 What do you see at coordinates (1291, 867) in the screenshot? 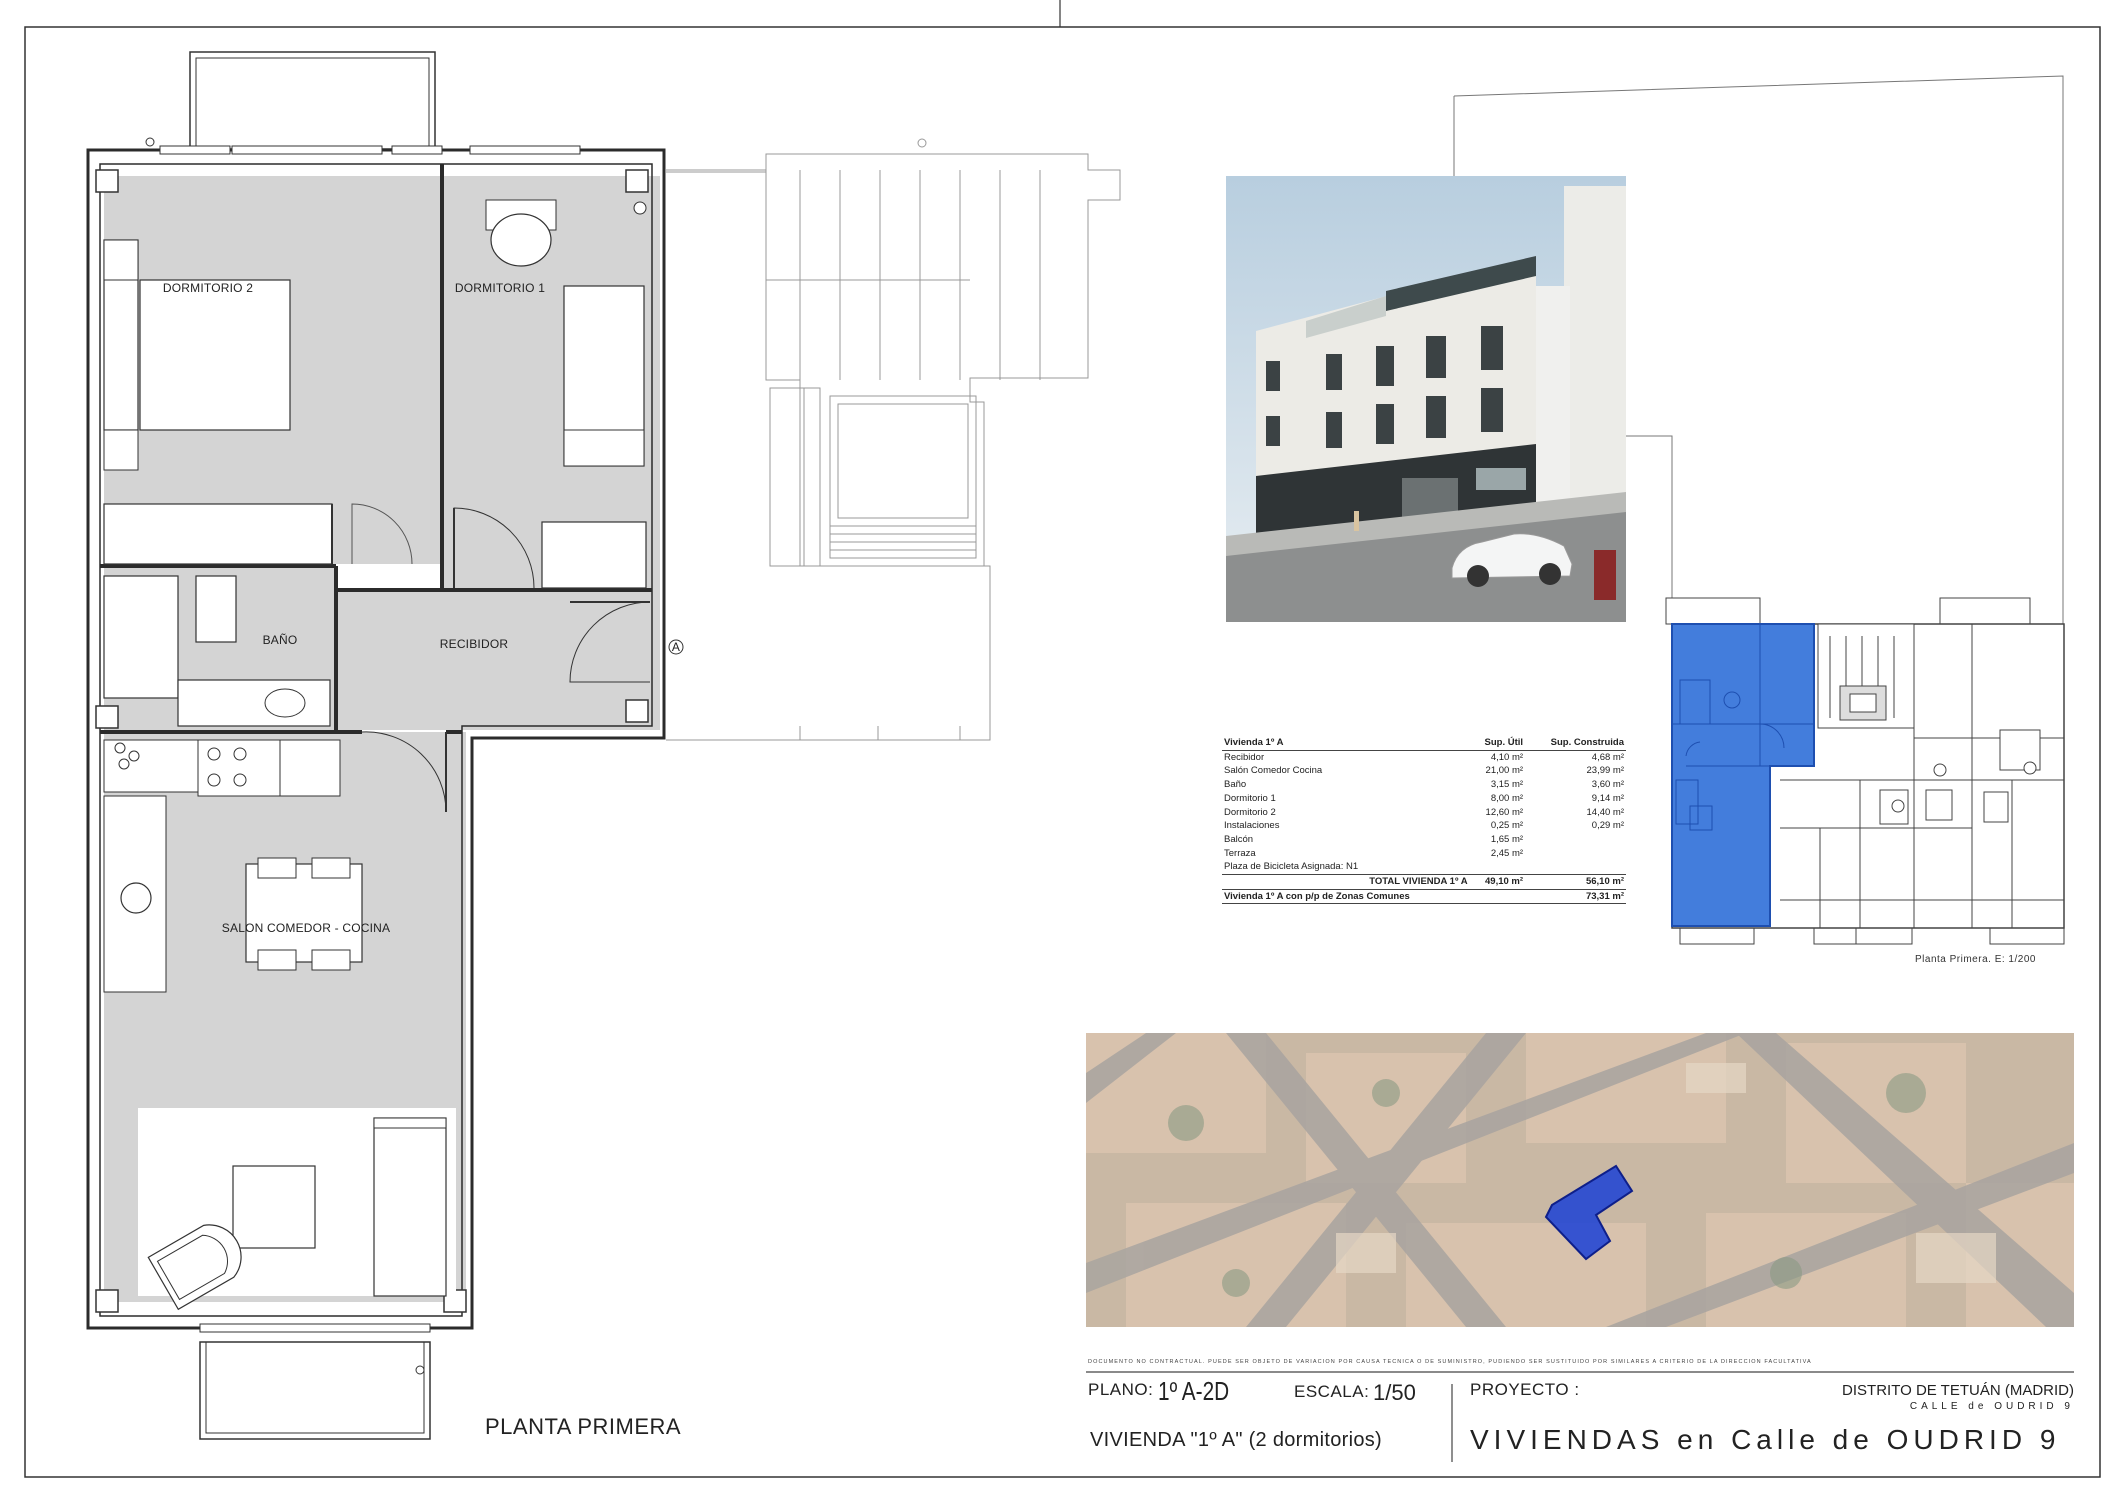
I see `area-row-label: Plaza de Bicicleta Asignada: N1` at bounding box center [1291, 867].